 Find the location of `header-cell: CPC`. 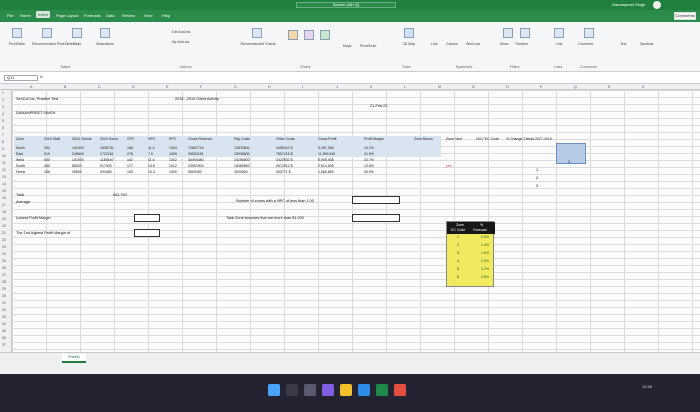

header-cell: CPC is located at coordinates (130, 139).